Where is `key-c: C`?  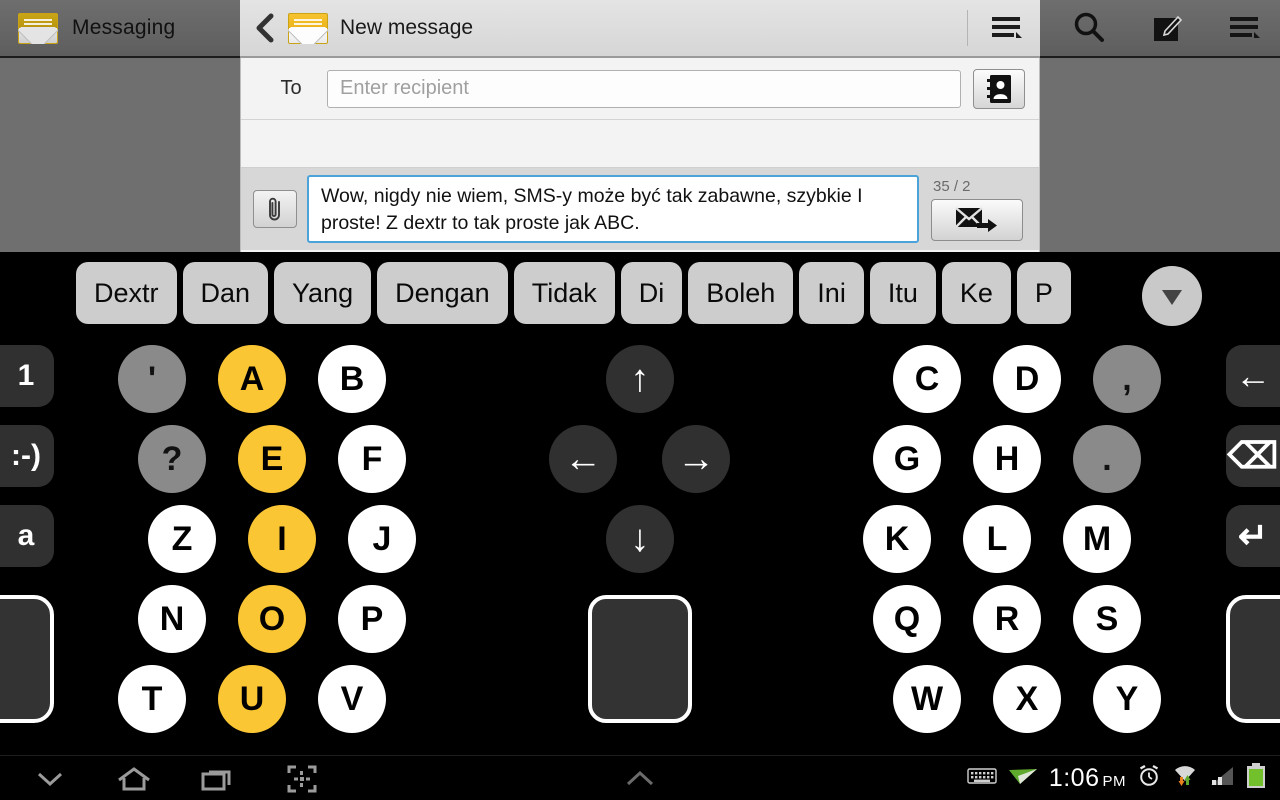
key-c: C is located at coordinates (927, 379).